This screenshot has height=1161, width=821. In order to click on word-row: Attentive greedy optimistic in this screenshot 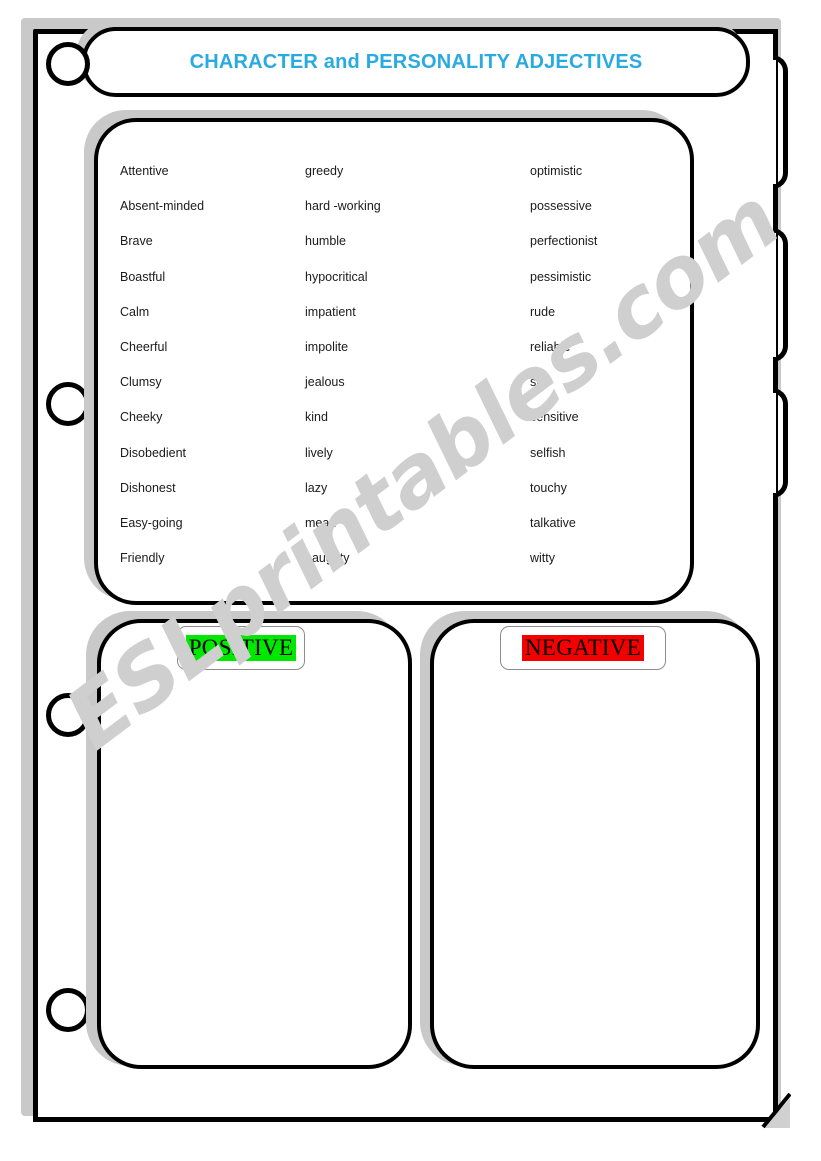, I will do `click(394, 181)`.